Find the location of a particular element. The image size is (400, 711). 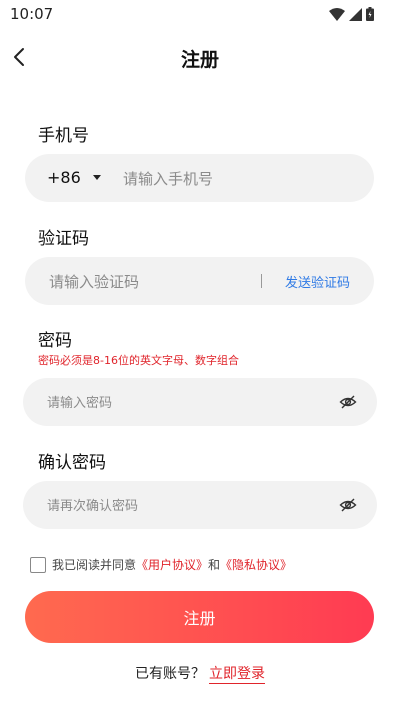

country-code-value: +86 is located at coordinates (64, 177).